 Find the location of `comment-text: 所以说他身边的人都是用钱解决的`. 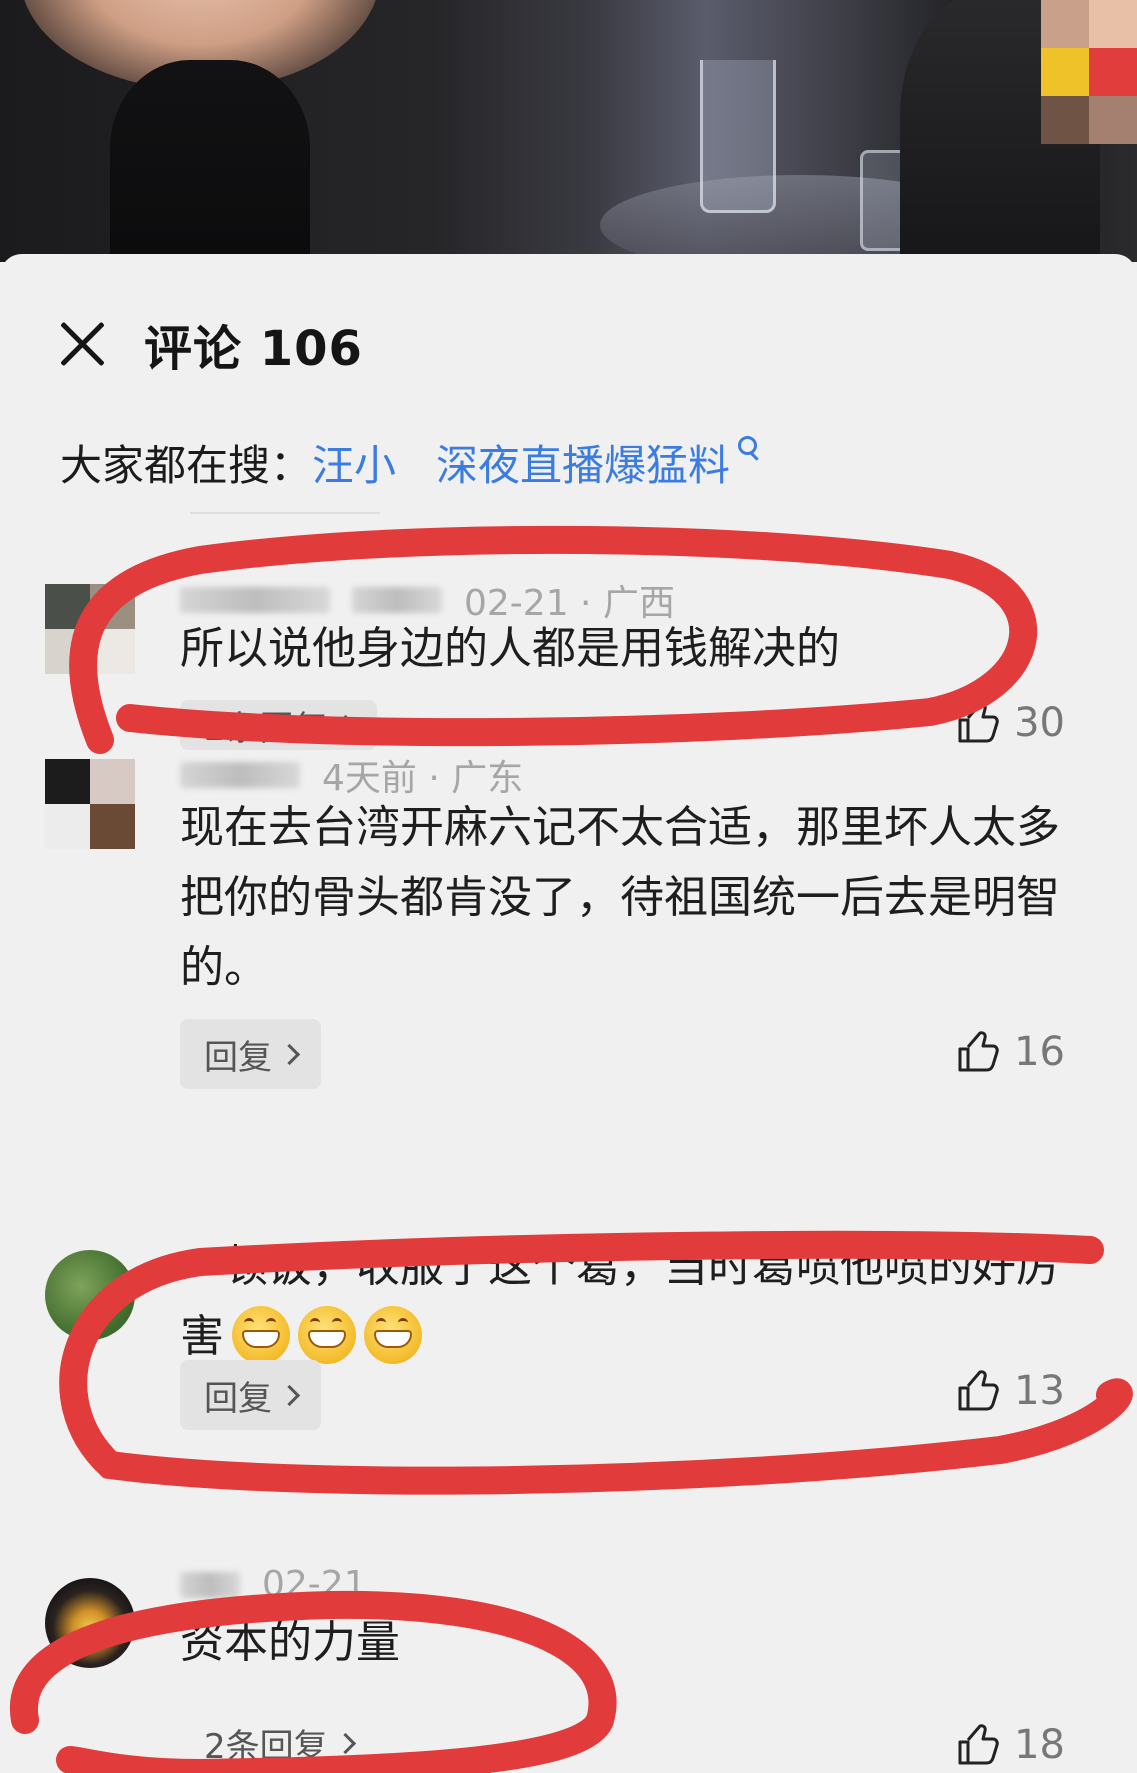

comment-text: 所以说他身边的人都是用钱解决的 is located at coordinates (510, 649).